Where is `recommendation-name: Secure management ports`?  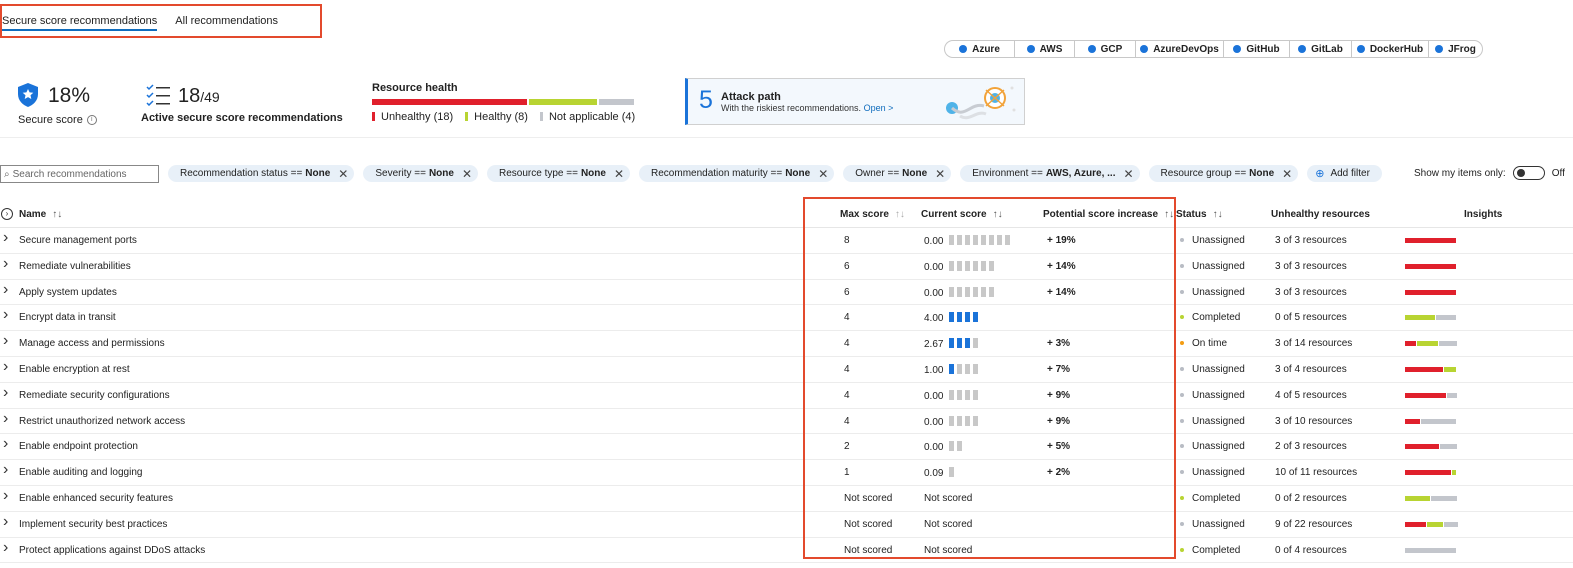 recommendation-name: Secure management ports is located at coordinates (78, 240).